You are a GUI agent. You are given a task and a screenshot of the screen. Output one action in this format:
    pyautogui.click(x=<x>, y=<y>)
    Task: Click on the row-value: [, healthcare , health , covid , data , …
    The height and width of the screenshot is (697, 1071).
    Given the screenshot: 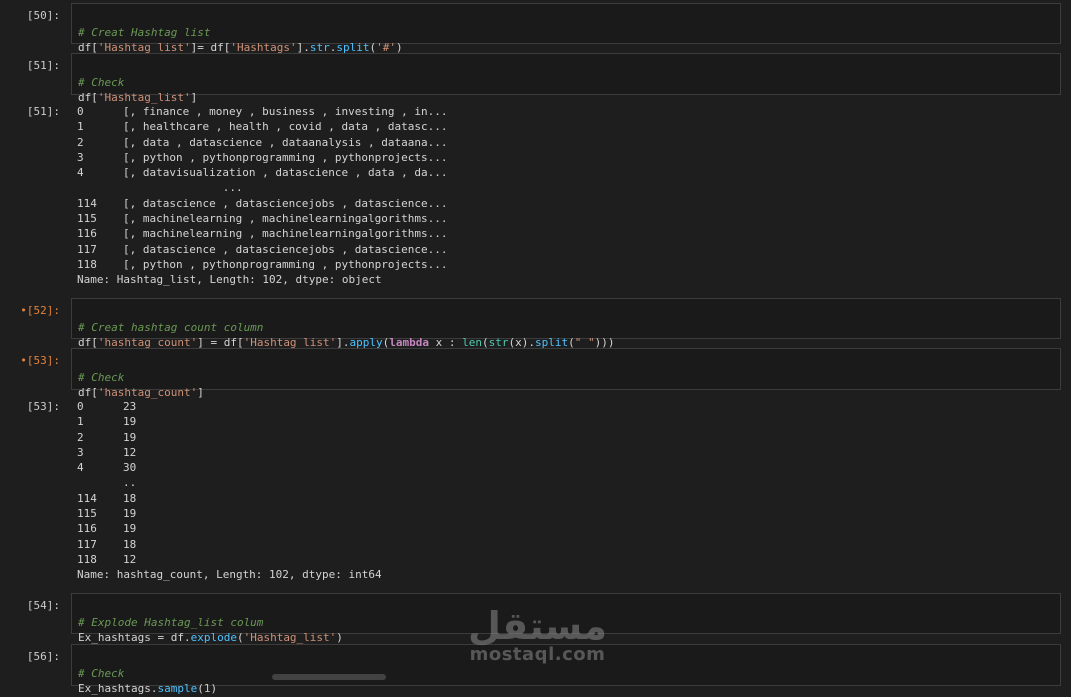 What is the action you would take?
    pyautogui.click(x=285, y=127)
    